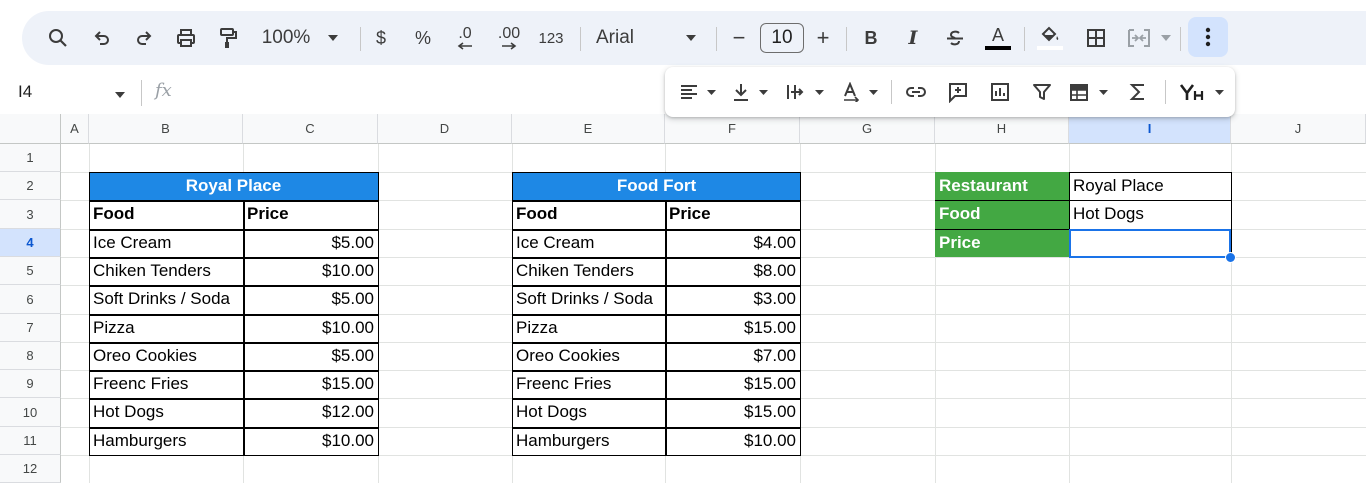 This screenshot has width=1366, height=483. What do you see at coordinates (732, 129) in the screenshot?
I see `column-header-f: F` at bounding box center [732, 129].